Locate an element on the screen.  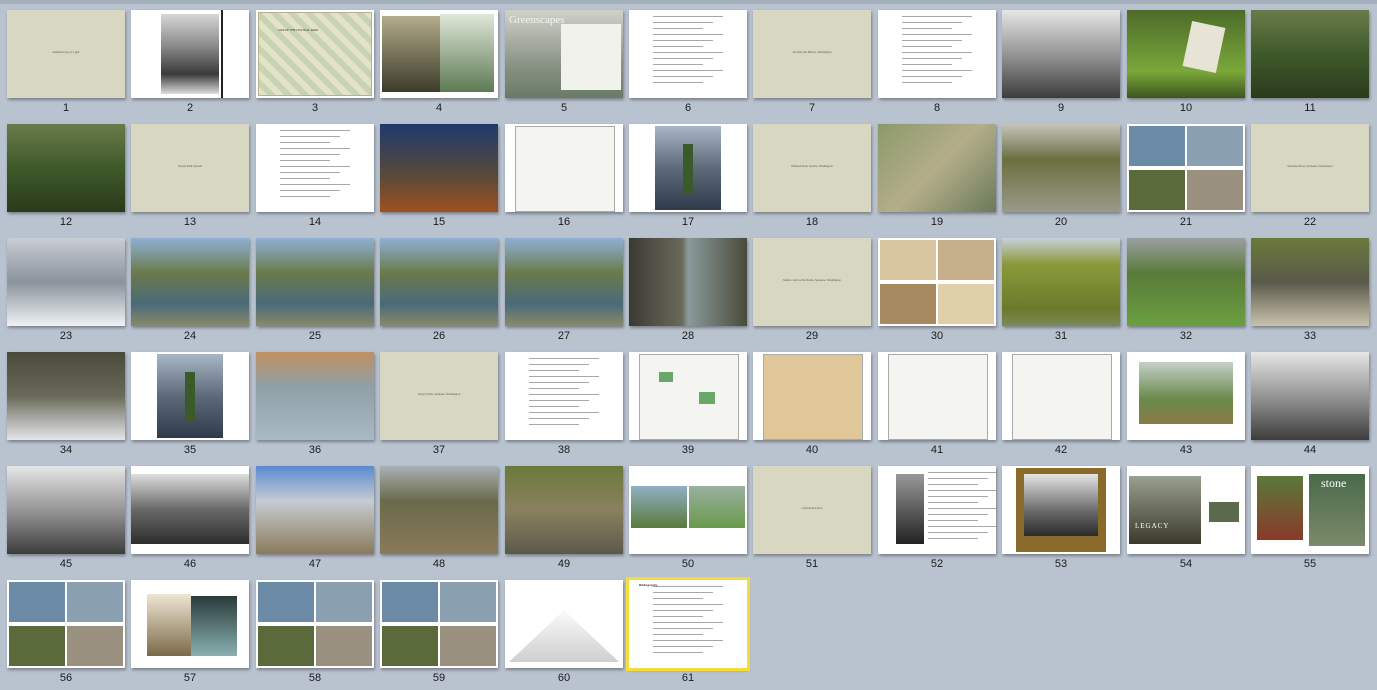
slide-cell: 38 is located at coordinates (567, 407).